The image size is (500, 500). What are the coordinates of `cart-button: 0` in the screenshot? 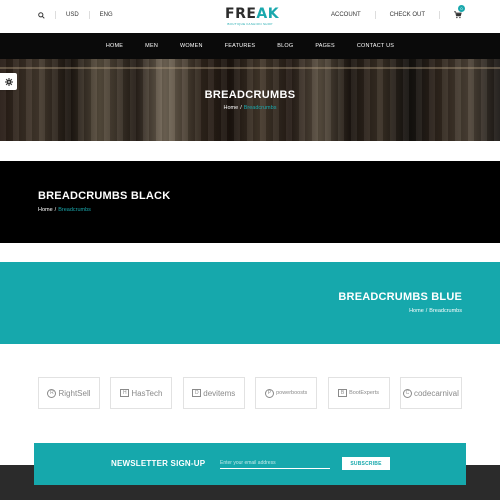 It's located at (459, 12).